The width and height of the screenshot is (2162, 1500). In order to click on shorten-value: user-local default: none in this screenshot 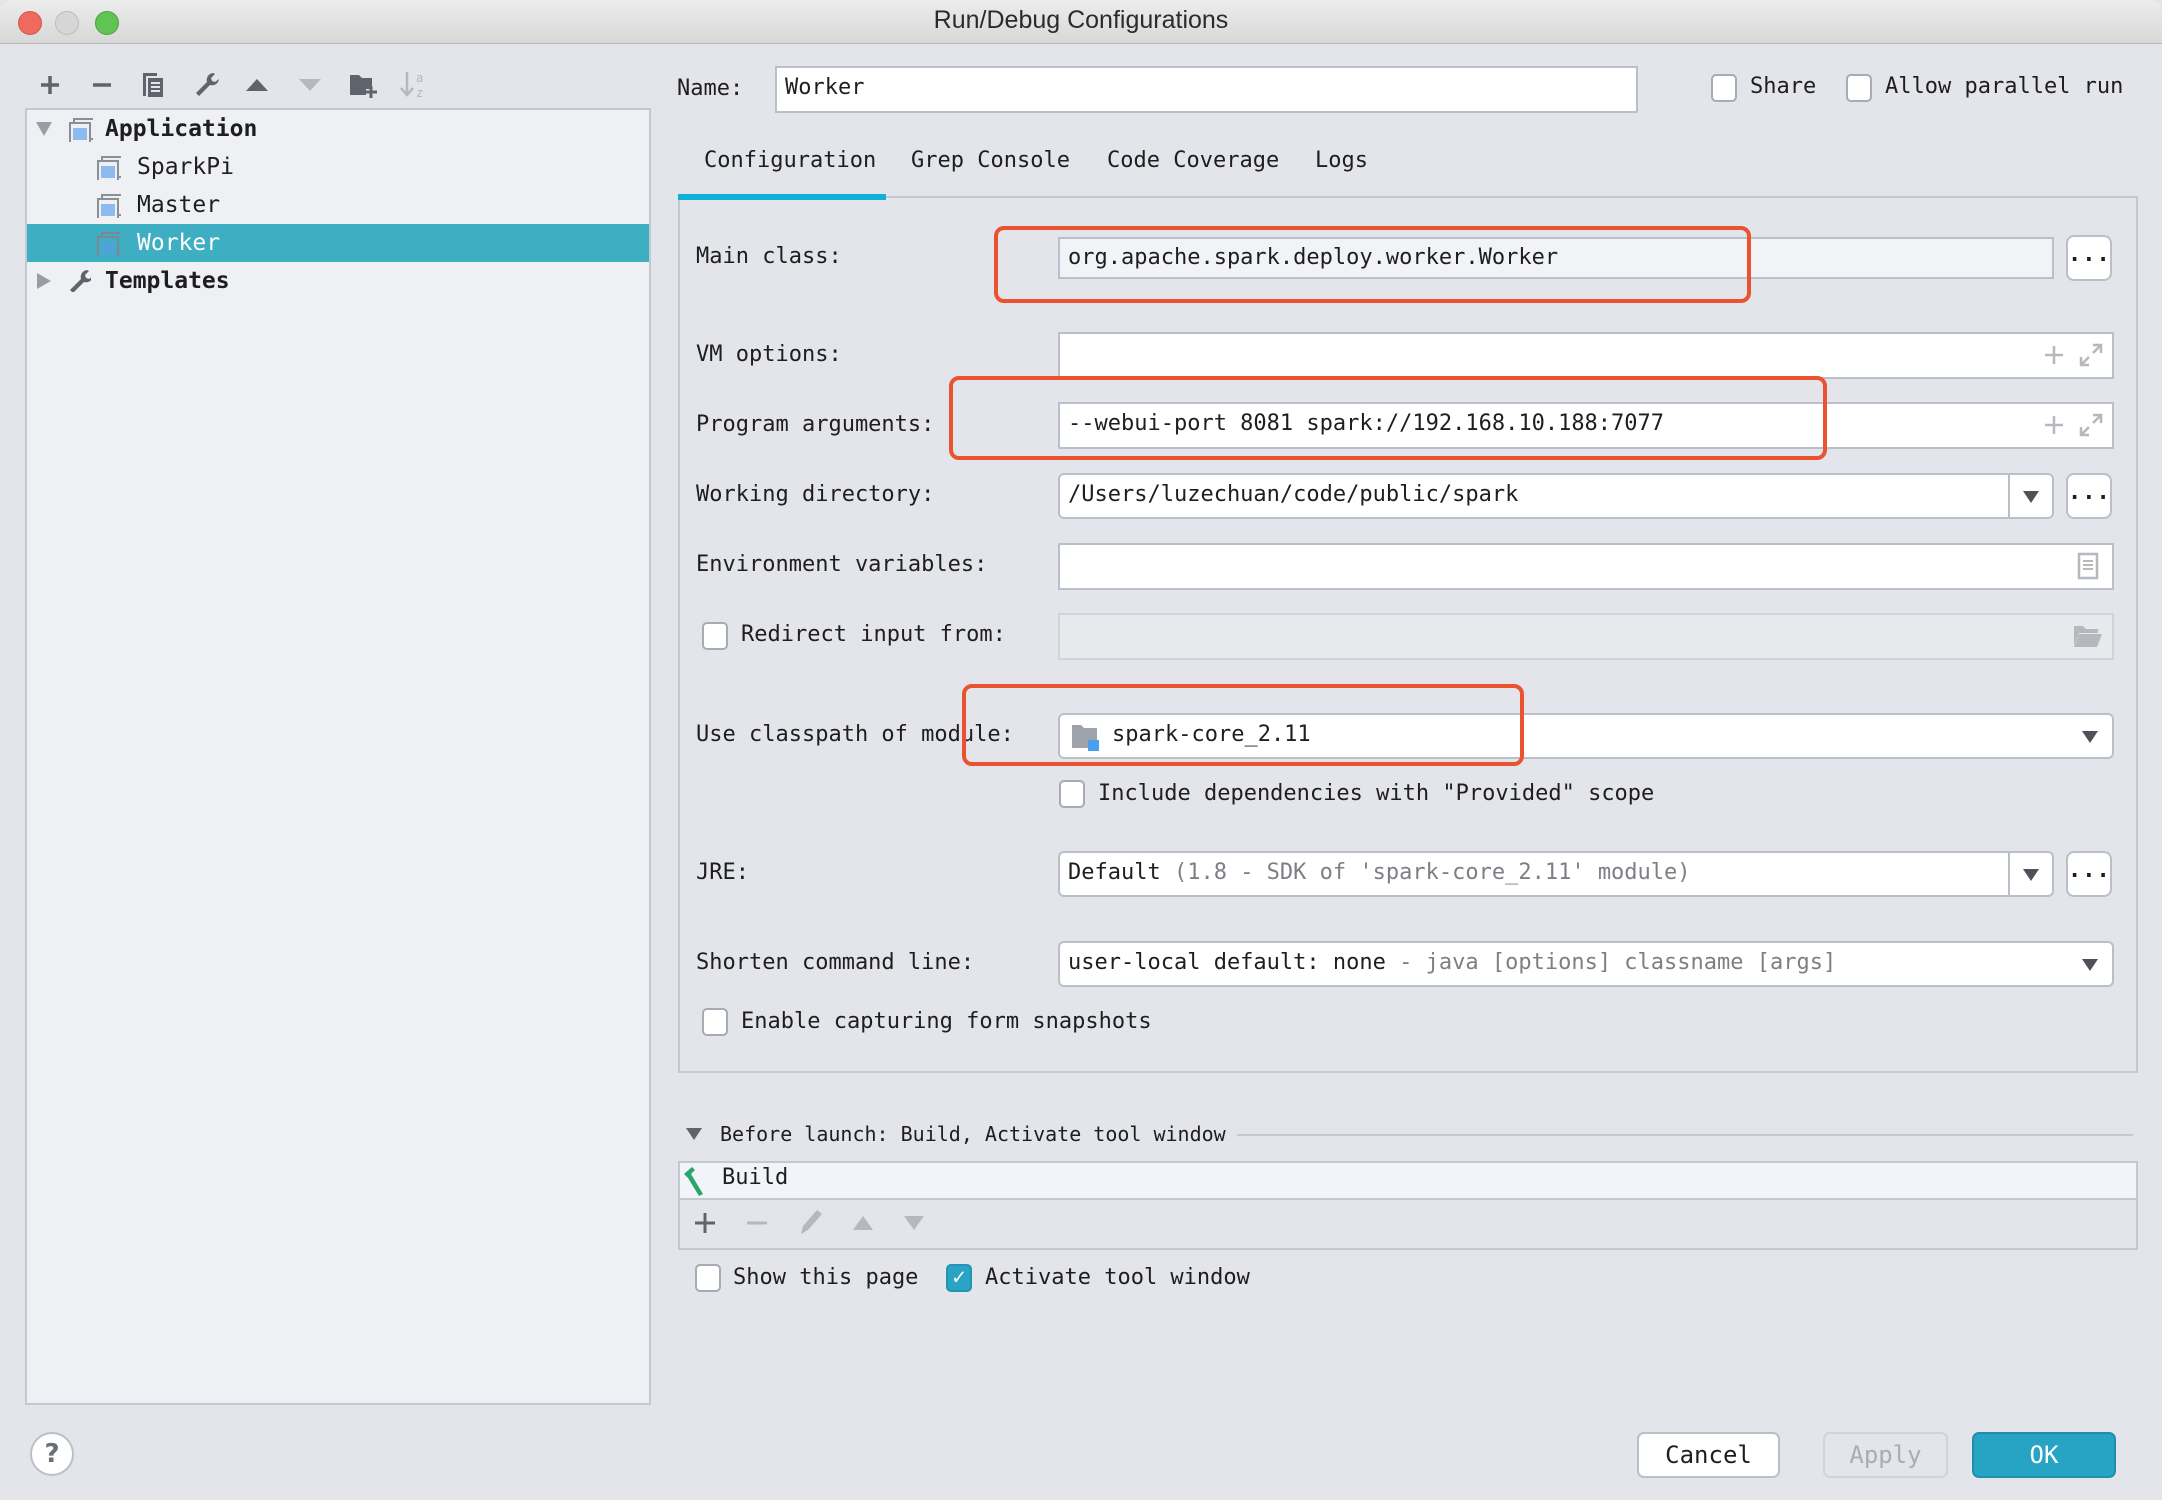, I will do `click(1227, 962)`.